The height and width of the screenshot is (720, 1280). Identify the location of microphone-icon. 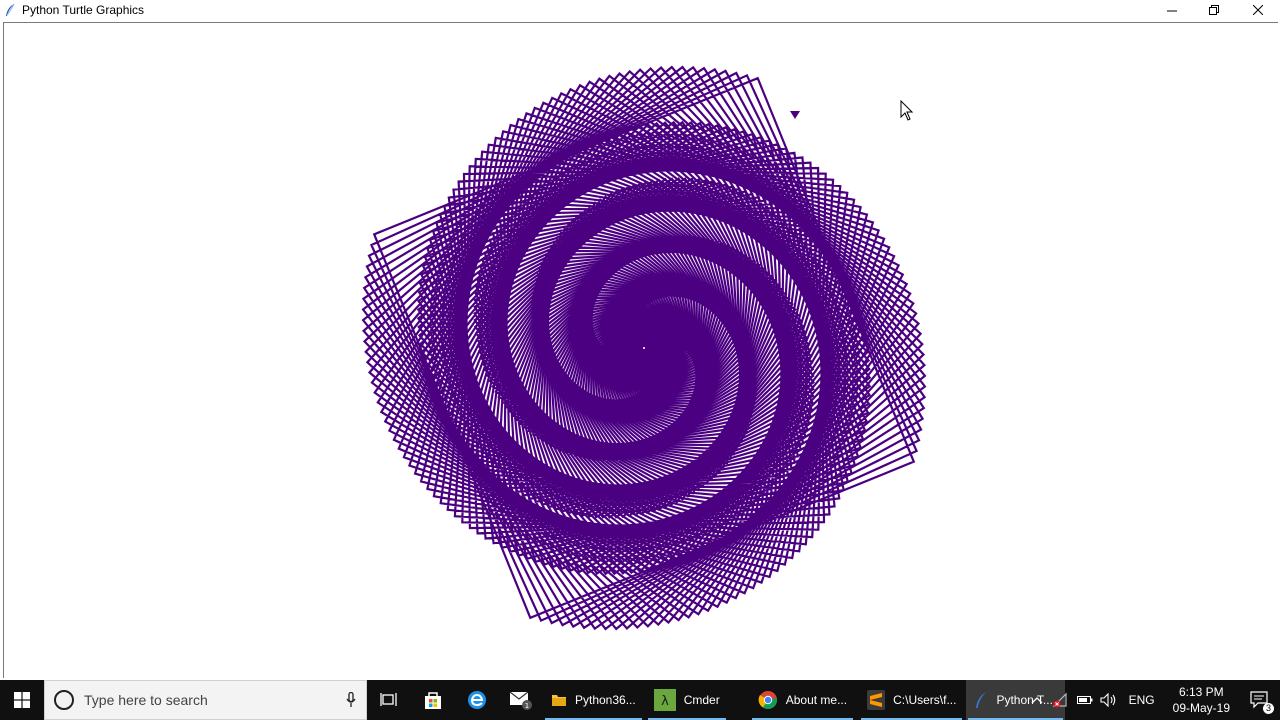
(351, 700).